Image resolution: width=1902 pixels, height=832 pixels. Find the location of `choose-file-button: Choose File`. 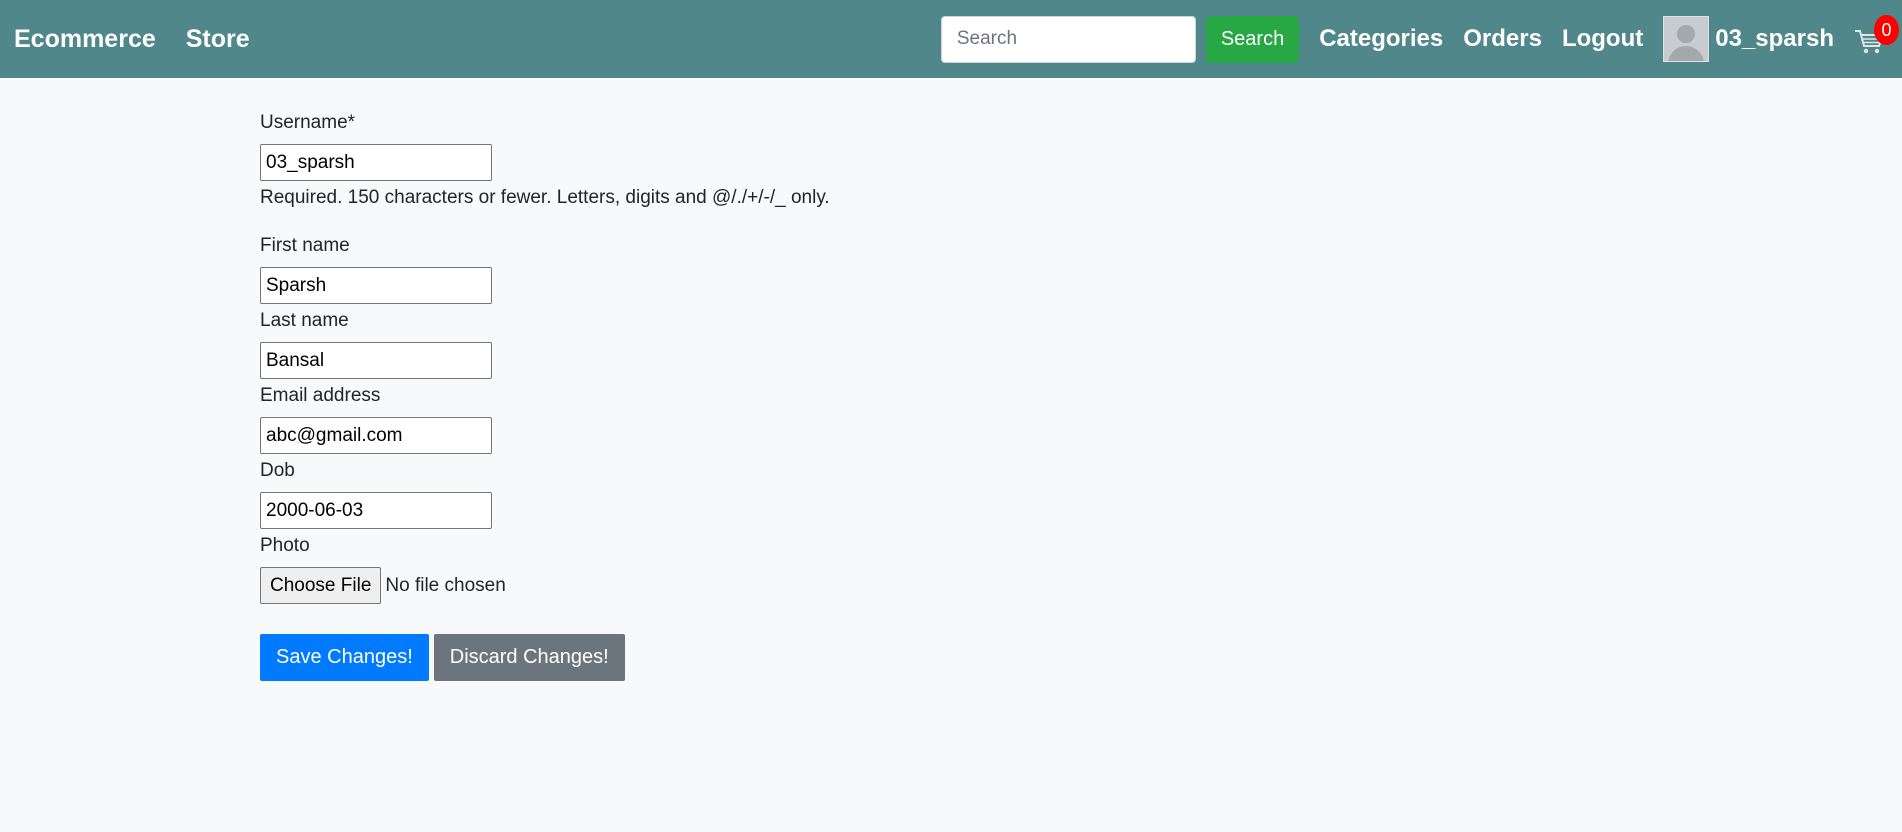

choose-file-button: Choose File is located at coordinates (321, 585).